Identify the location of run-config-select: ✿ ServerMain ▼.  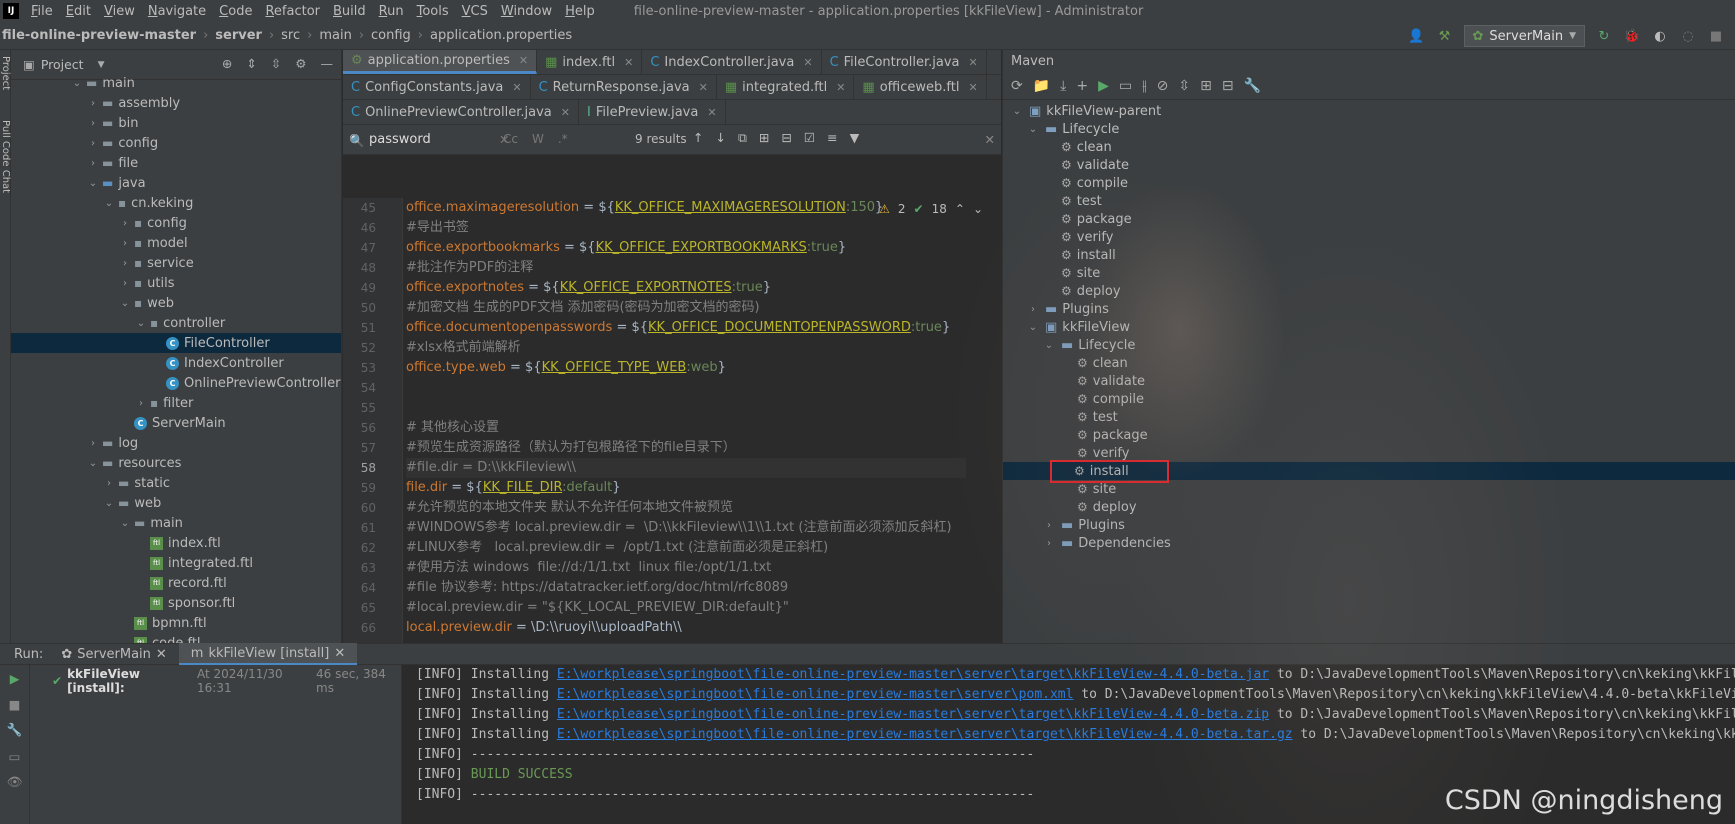
(1524, 36).